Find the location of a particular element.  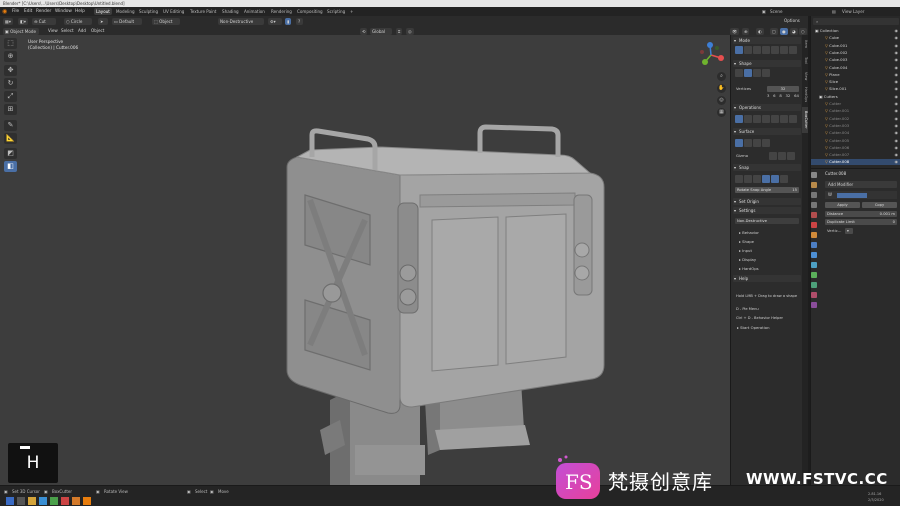

outliner-row: ▽ Cutter.004 ◉ is located at coordinates (855, 133).